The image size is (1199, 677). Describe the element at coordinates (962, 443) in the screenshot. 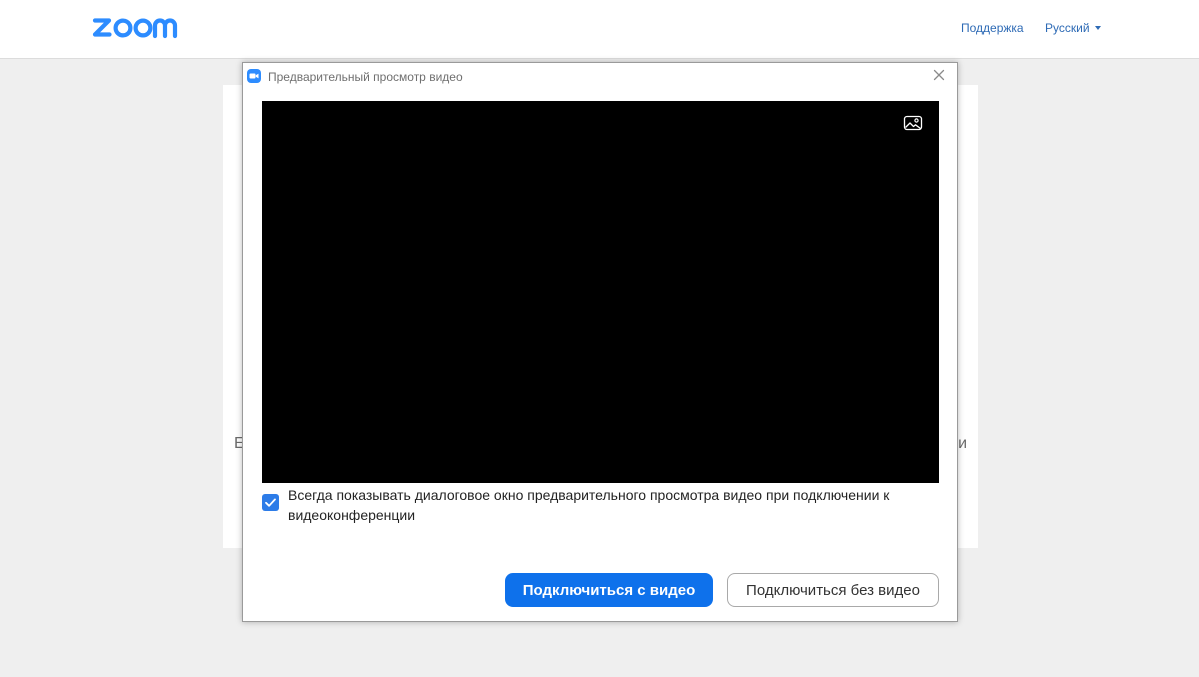

I see `background-text-fragment-right: и` at that location.